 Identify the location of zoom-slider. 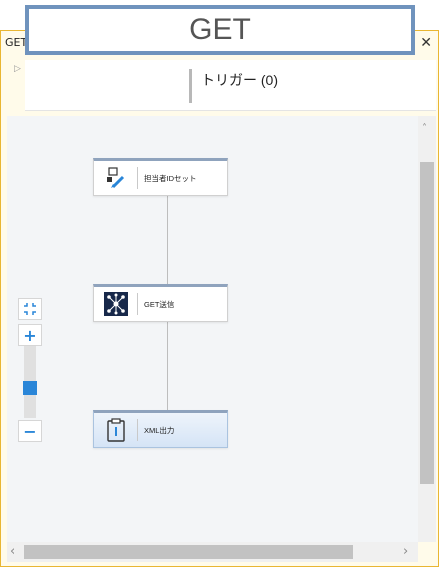
(30, 382).